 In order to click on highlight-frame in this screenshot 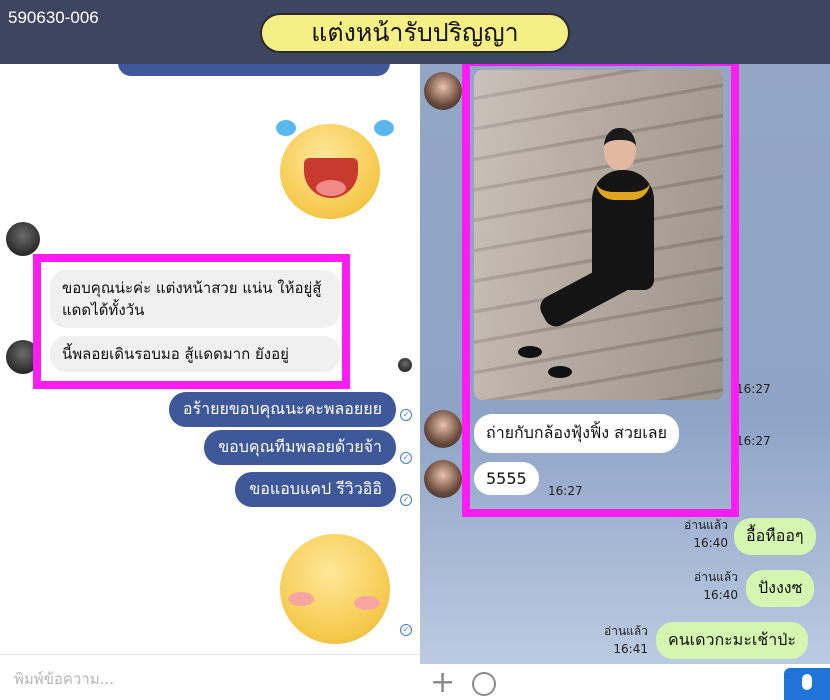, I will do `click(191, 321)`.